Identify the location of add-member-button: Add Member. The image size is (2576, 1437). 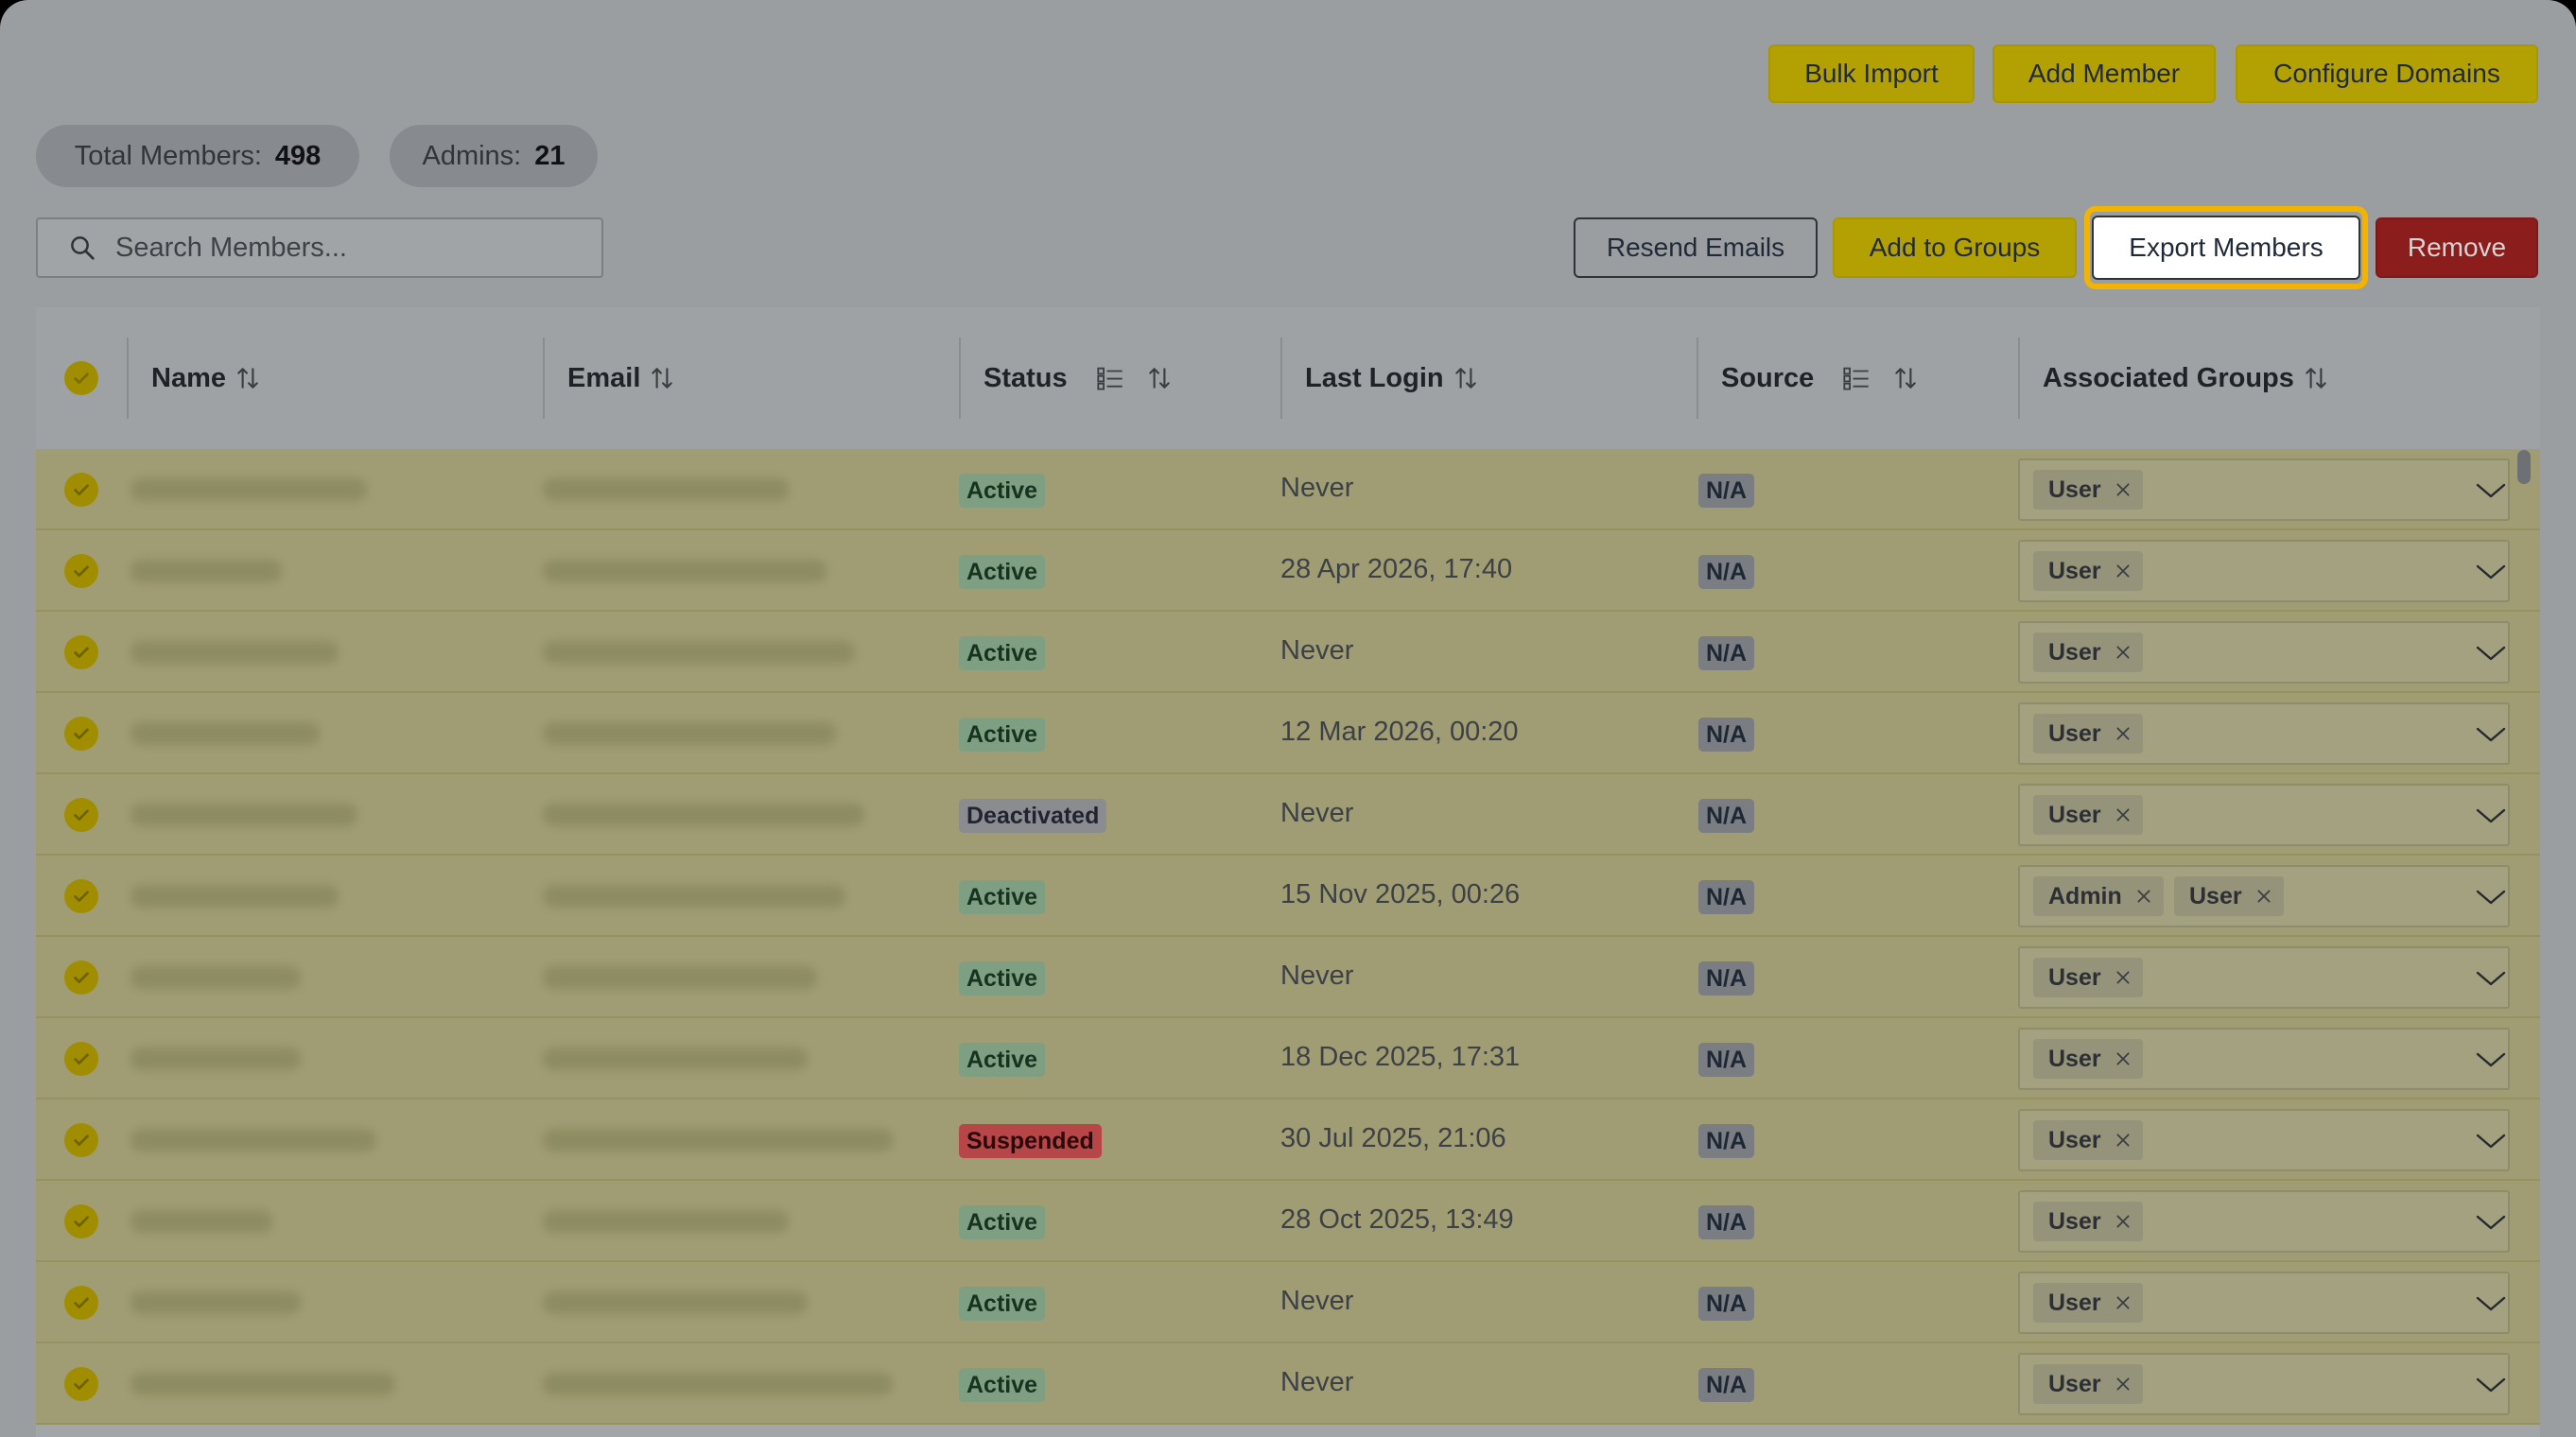
(2104, 73).